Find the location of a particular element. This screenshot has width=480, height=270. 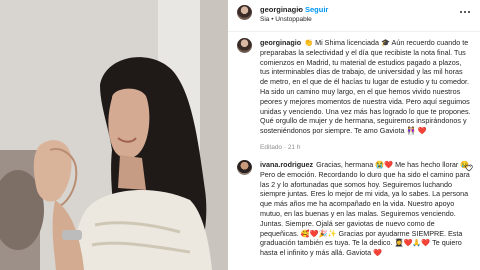

comment-username: georginagio is located at coordinates (280, 42).